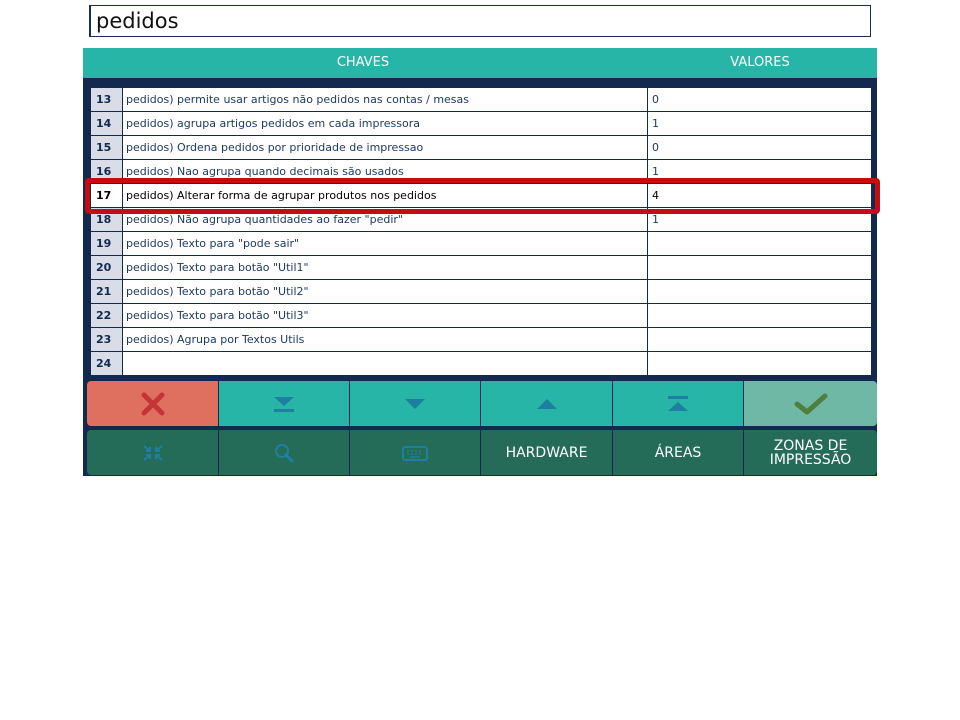  What do you see at coordinates (386, 267) in the screenshot?
I see `row-key: pedidos) Texto para botão "Util1"` at bounding box center [386, 267].